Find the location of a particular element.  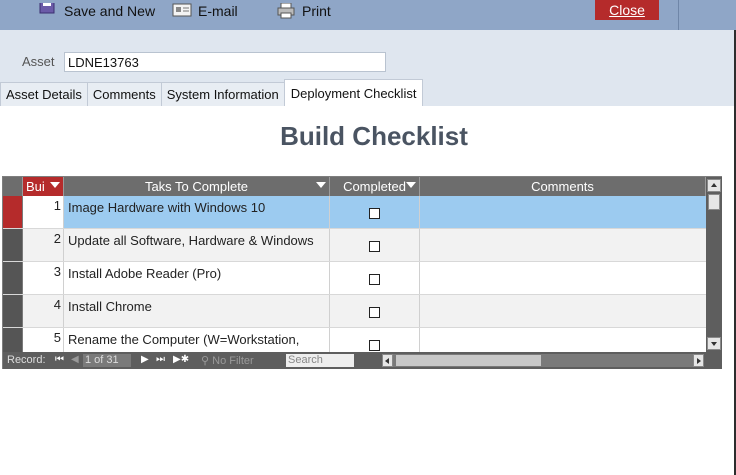

no-filter-button: ⚲ No Filter is located at coordinates (227, 360).